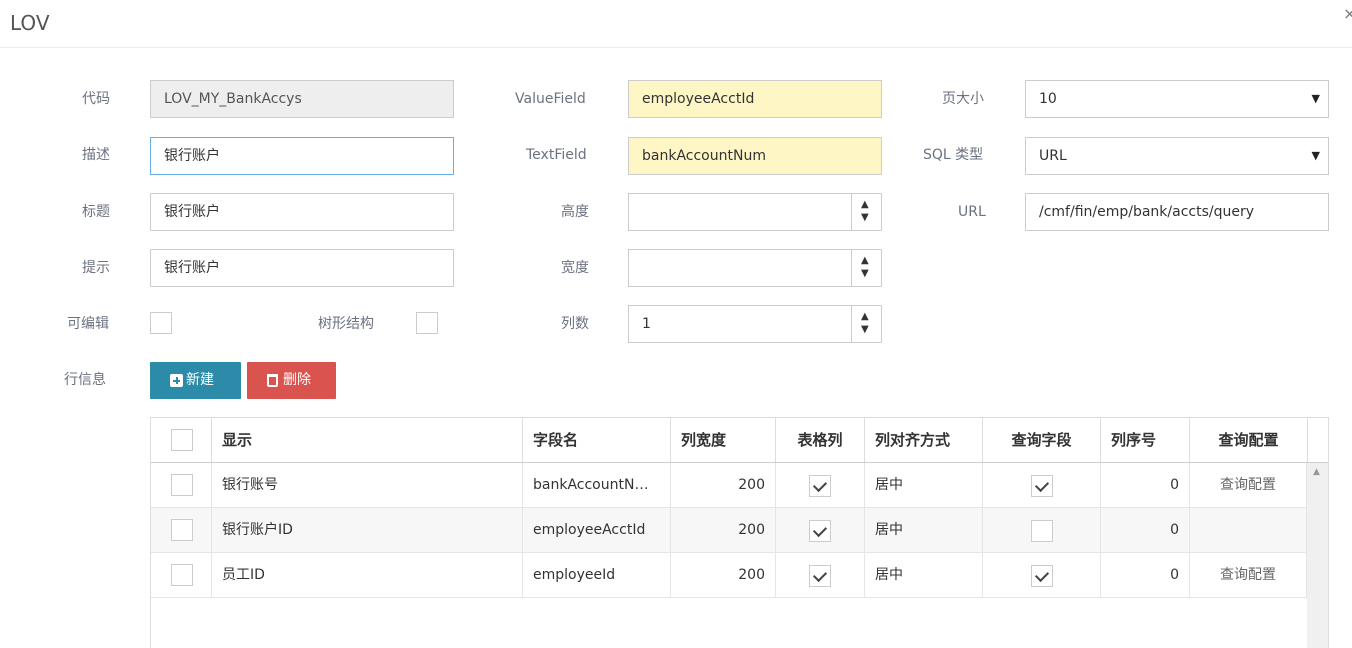  I want to click on code-label: 代码, so click(96, 99).